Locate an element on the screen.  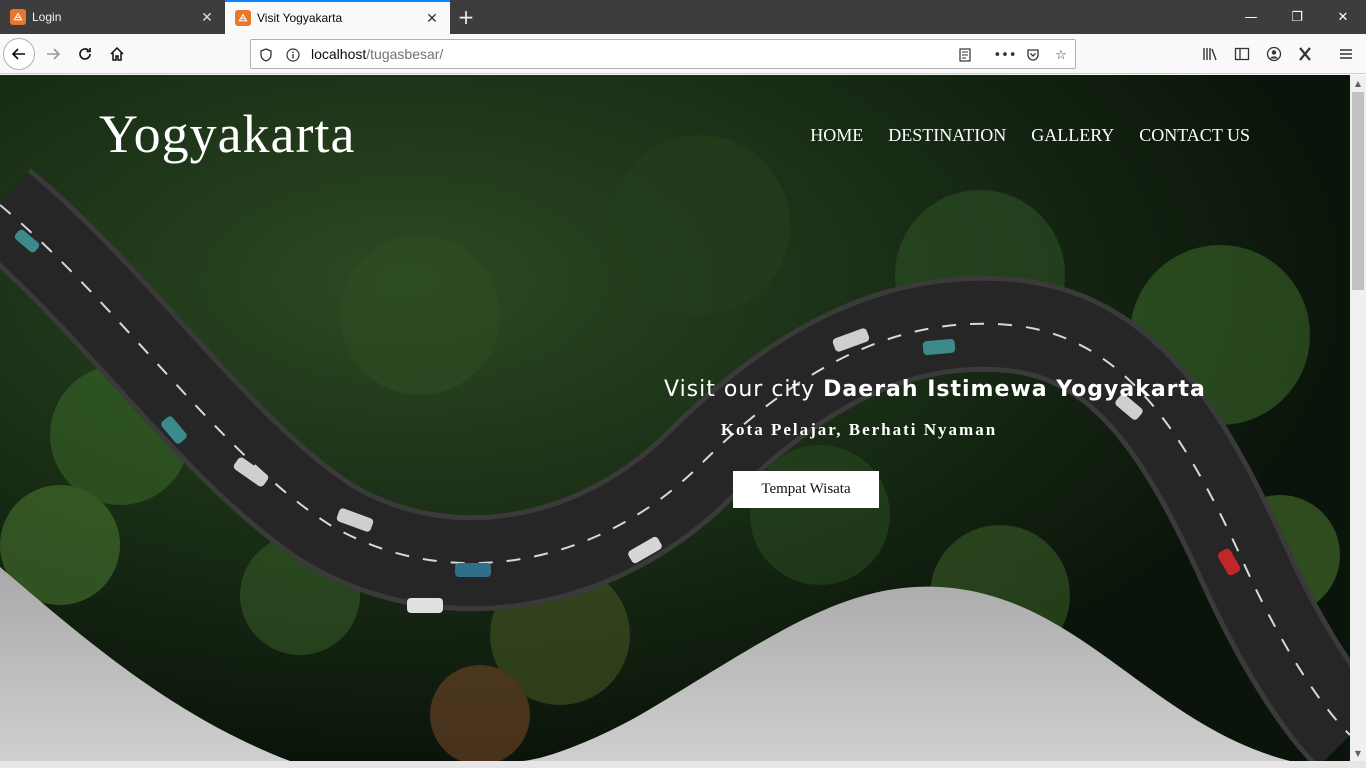
account-icon is located at coordinates (1274, 54).